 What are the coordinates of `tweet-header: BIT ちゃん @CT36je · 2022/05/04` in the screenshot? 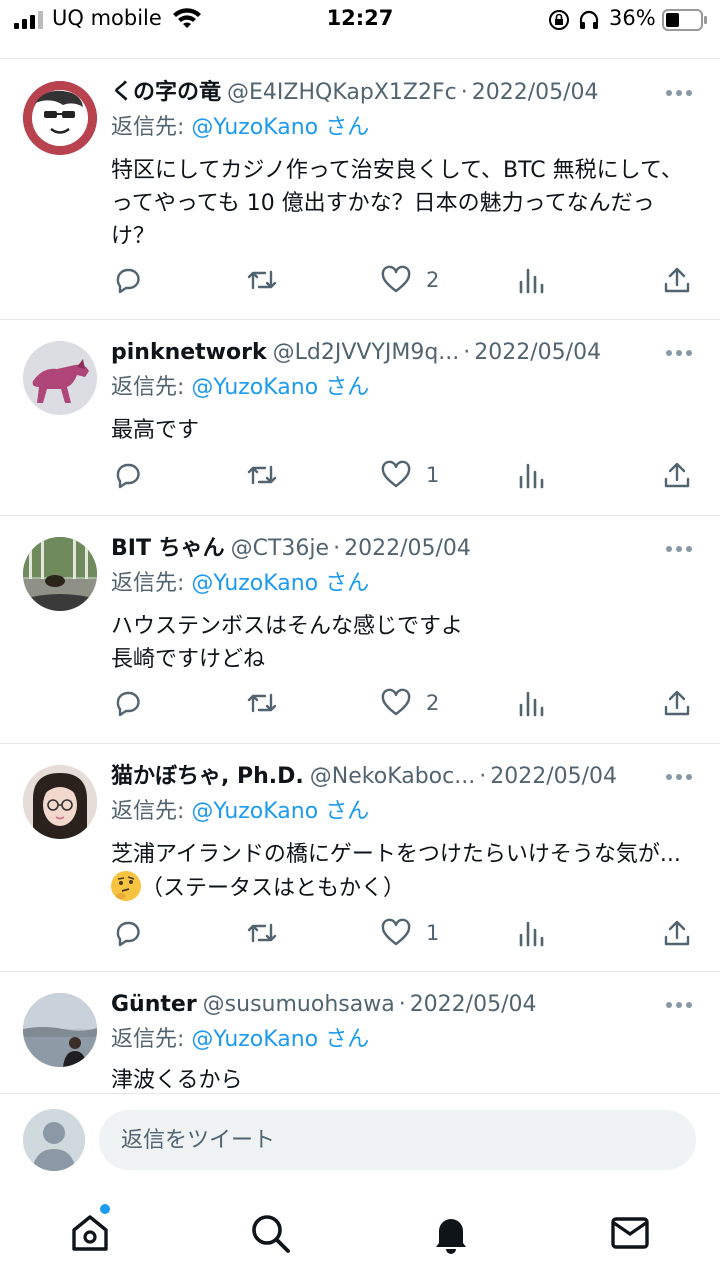 It's located at (291, 549).